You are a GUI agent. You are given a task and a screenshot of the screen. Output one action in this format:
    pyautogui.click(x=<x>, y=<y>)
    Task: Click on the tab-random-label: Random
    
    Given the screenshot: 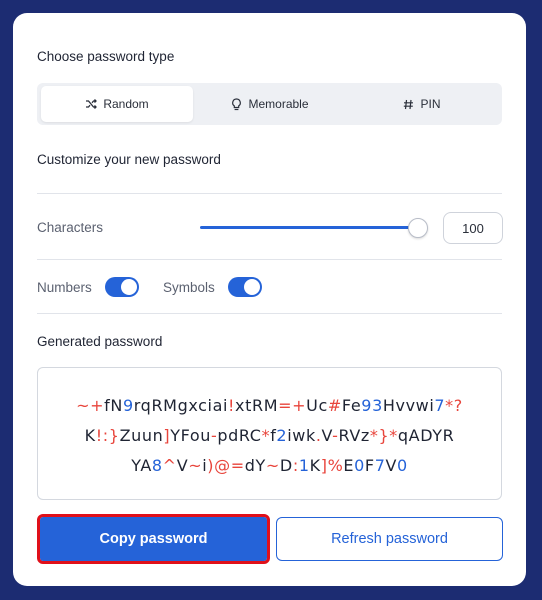 What is the action you would take?
    pyautogui.click(x=126, y=104)
    